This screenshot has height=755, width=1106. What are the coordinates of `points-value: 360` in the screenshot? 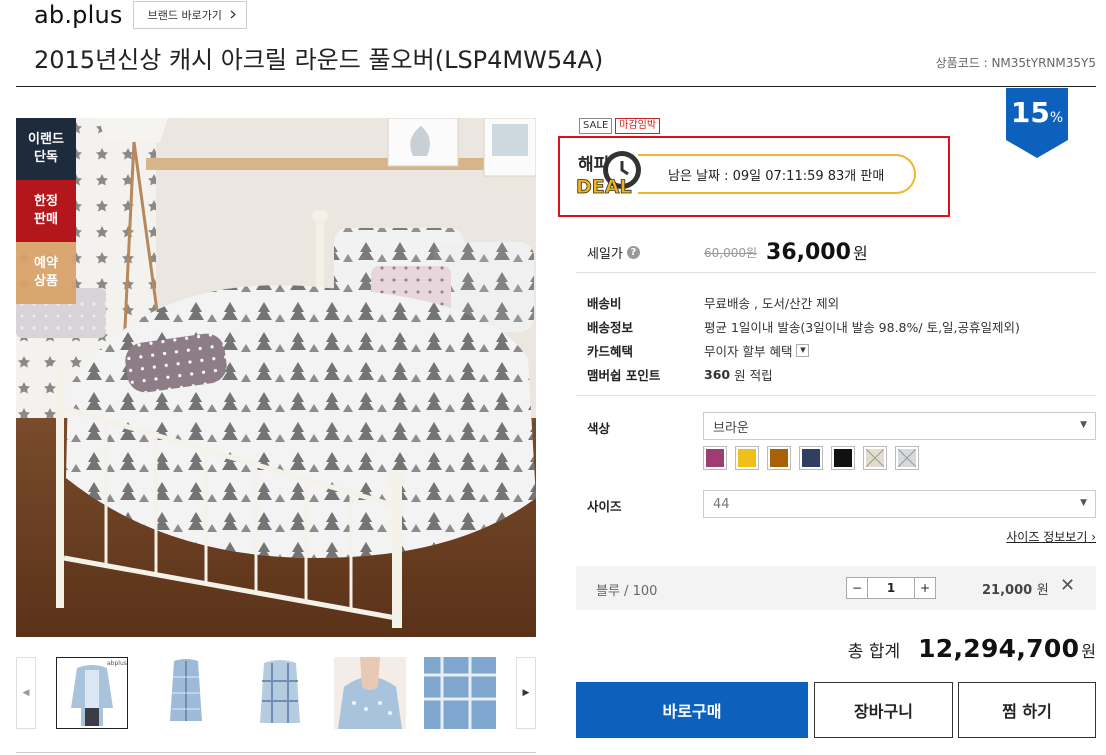 It's located at (717, 374).